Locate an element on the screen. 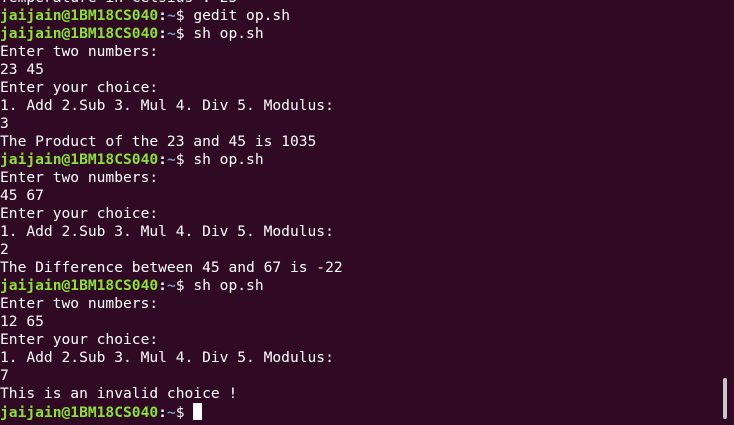  output-line: 45 67 is located at coordinates (22, 195).